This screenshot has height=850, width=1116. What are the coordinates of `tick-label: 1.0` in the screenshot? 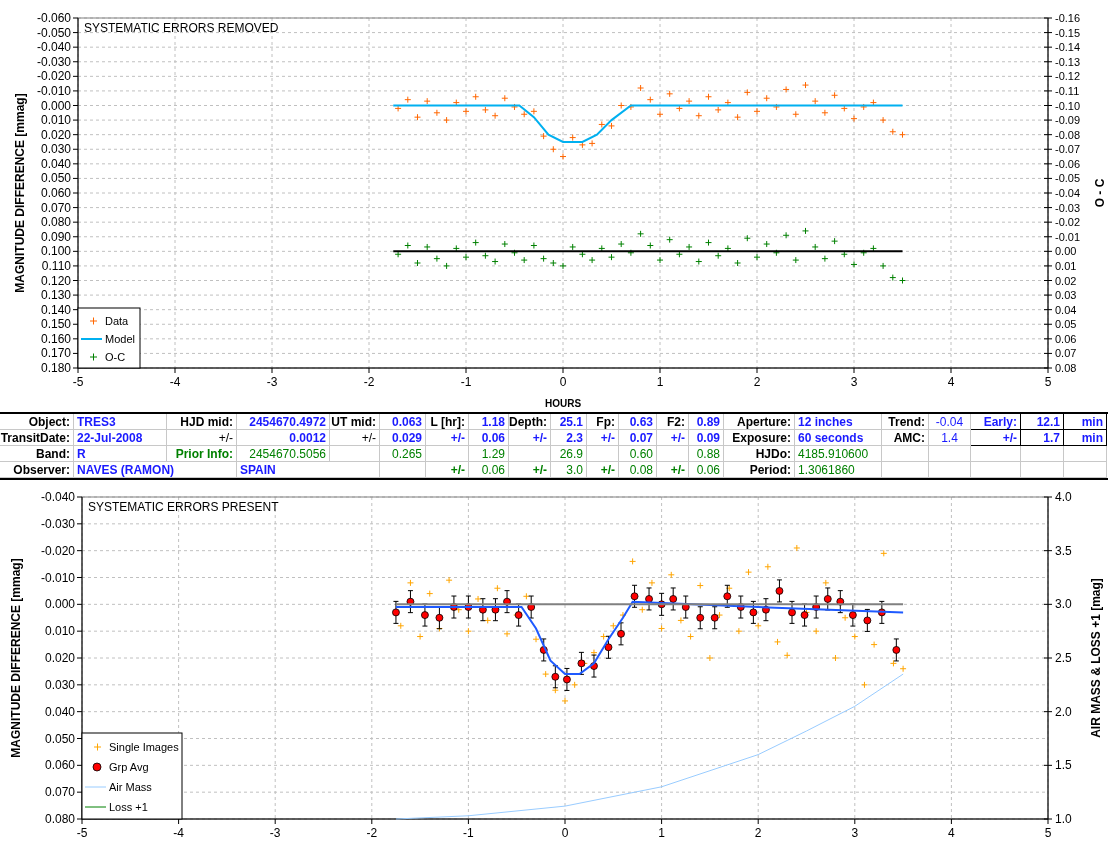 It's located at (1063, 819).